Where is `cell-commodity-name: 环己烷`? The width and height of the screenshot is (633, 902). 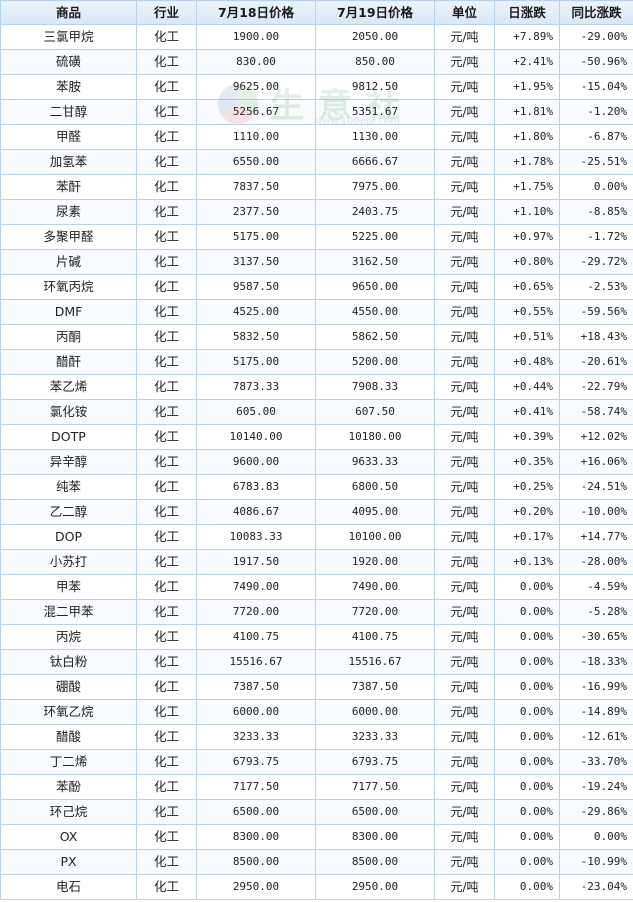 cell-commodity-name: 环己烷 is located at coordinates (68, 812).